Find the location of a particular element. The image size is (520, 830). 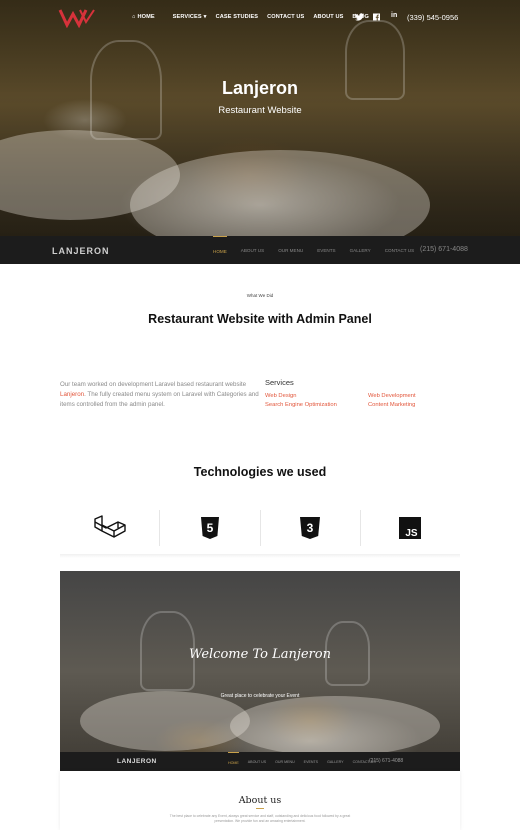

nav-contact-us: CONTACT US is located at coordinates (285, 17).